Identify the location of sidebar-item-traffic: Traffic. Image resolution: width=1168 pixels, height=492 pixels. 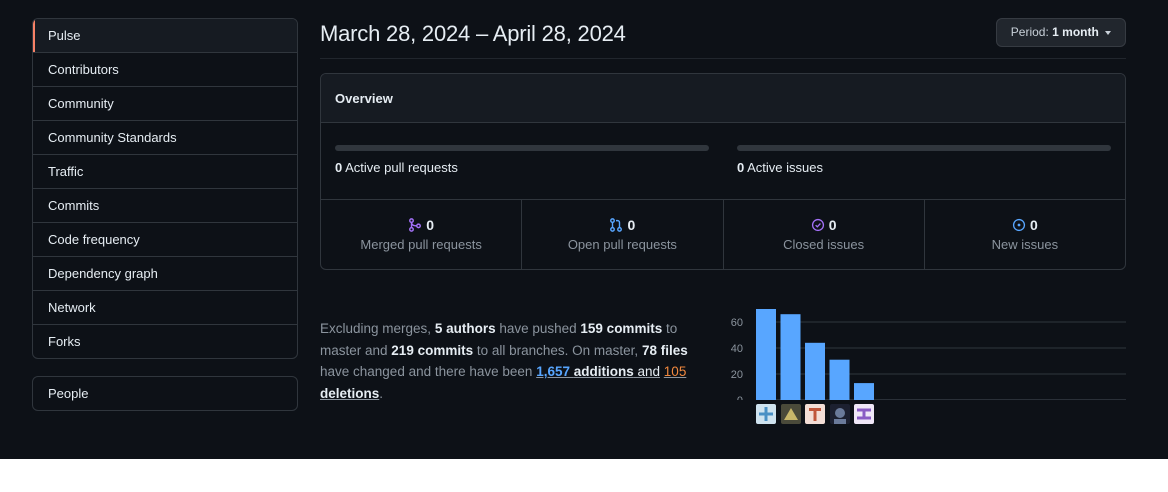
(165, 172).